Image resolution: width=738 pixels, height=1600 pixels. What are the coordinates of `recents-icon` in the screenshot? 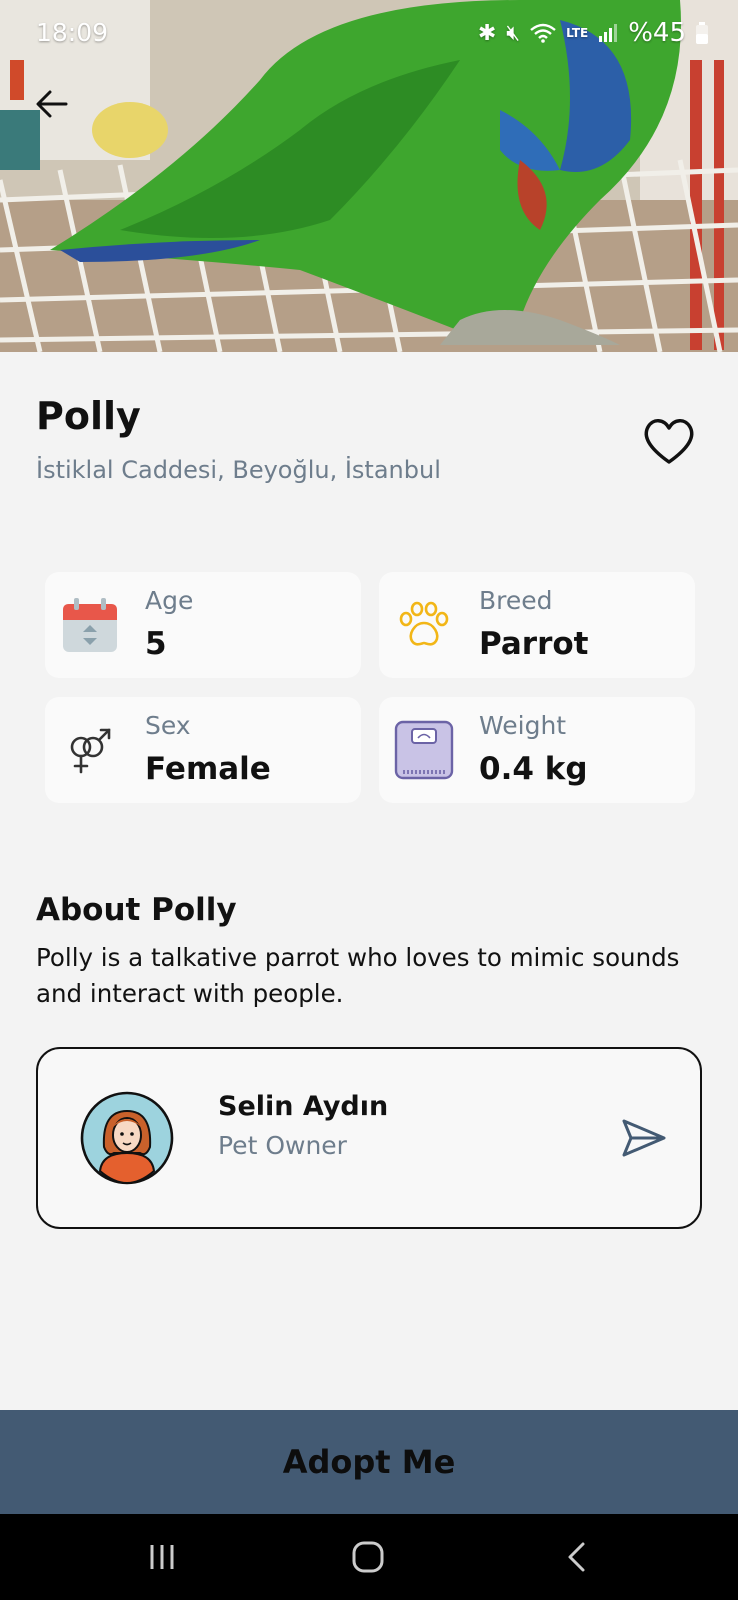 It's located at (162, 1557).